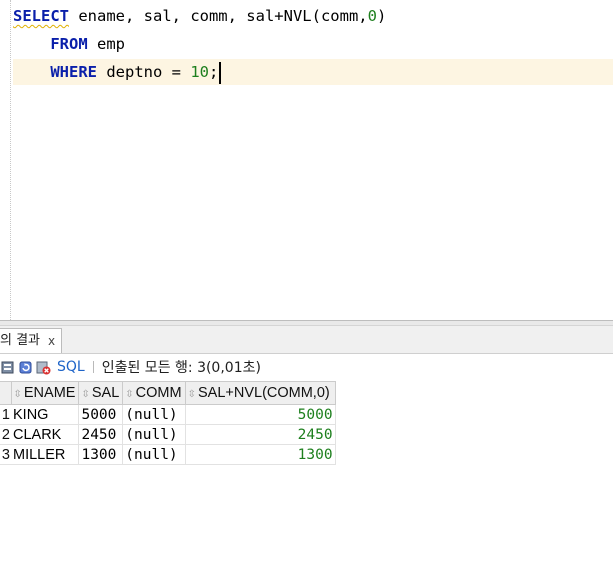 The height and width of the screenshot is (576, 613). I want to click on cell-ename: MILLER, so click(45, 454).